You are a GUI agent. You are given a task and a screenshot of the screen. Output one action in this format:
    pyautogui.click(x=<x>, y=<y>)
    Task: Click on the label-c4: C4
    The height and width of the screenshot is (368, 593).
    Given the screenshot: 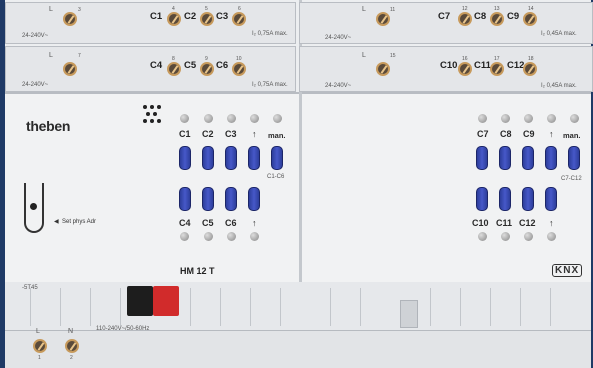 What is the action you would take?
    pyautogui.click(x=185, y=223)
    